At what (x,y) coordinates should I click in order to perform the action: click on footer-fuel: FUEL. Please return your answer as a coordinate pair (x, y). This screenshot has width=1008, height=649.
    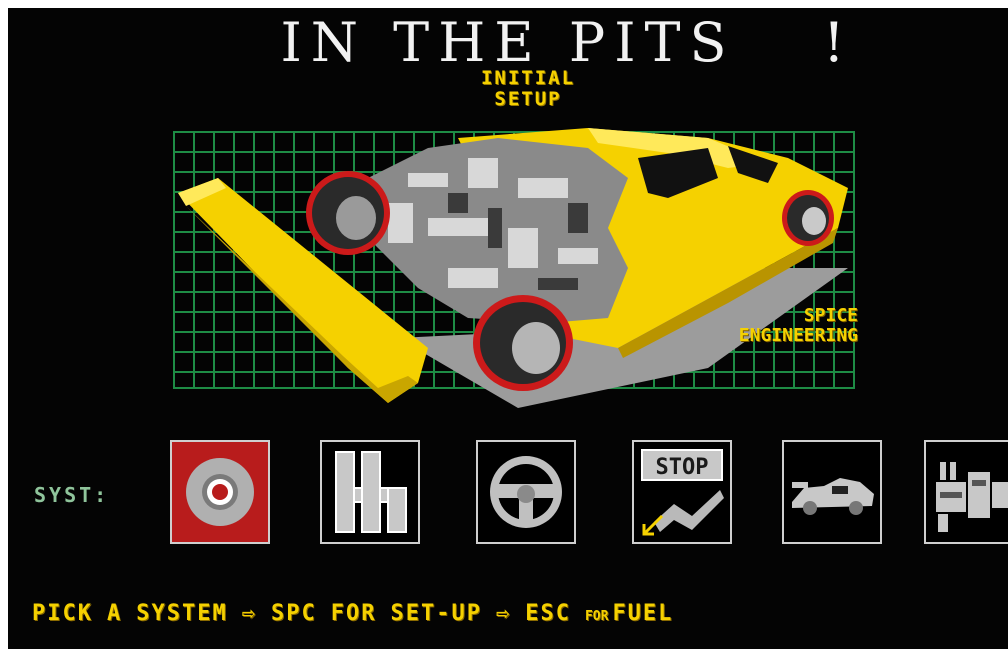
    Looking at the image, I should click on (643, 613).